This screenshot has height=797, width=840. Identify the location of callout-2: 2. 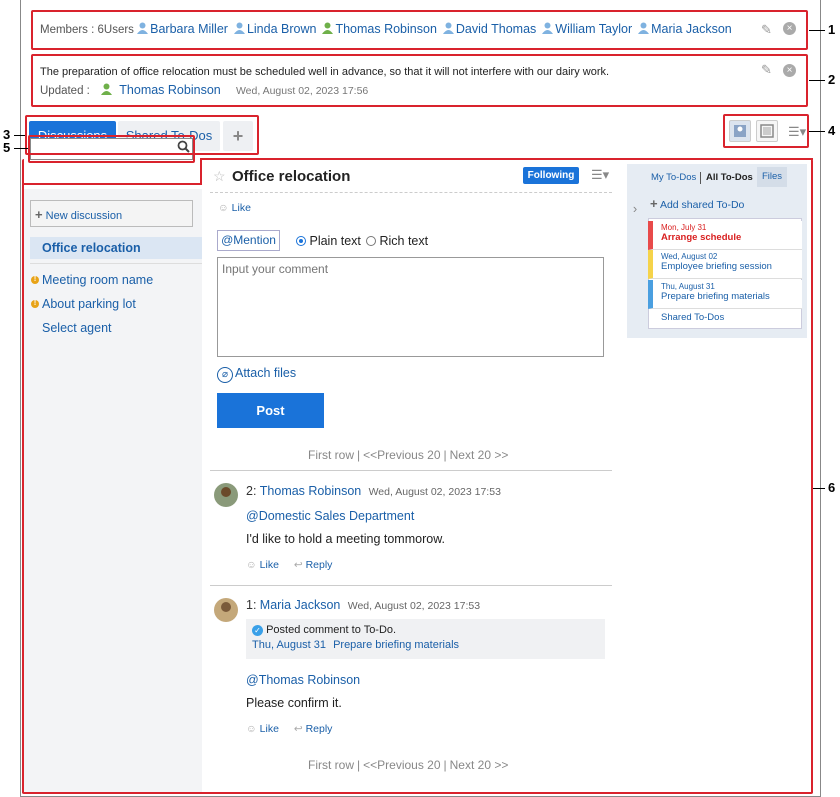
(832, 79).